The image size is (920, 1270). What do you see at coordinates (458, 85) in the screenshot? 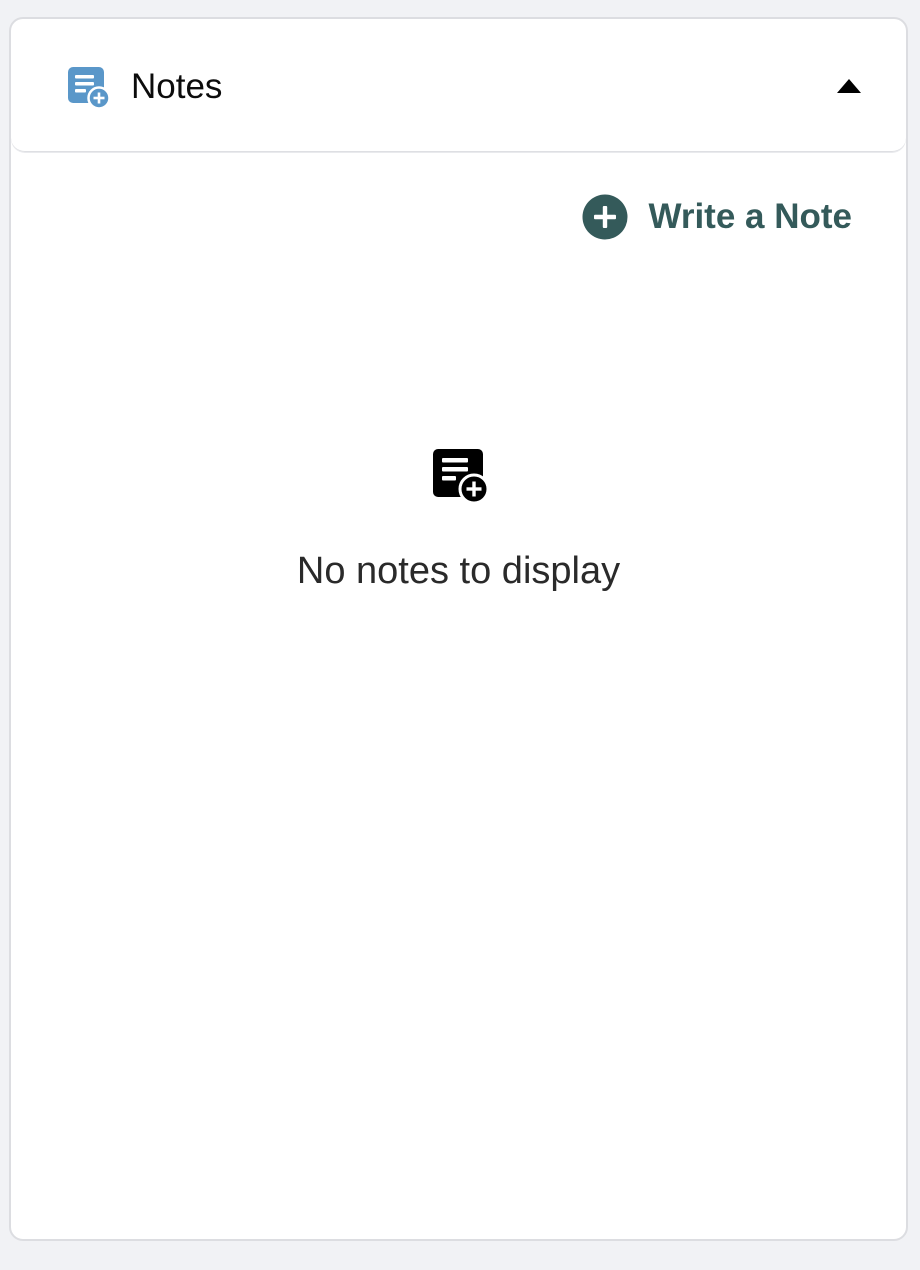
I see `notes-panel-header: Notes` at bounding box center [458, 85].